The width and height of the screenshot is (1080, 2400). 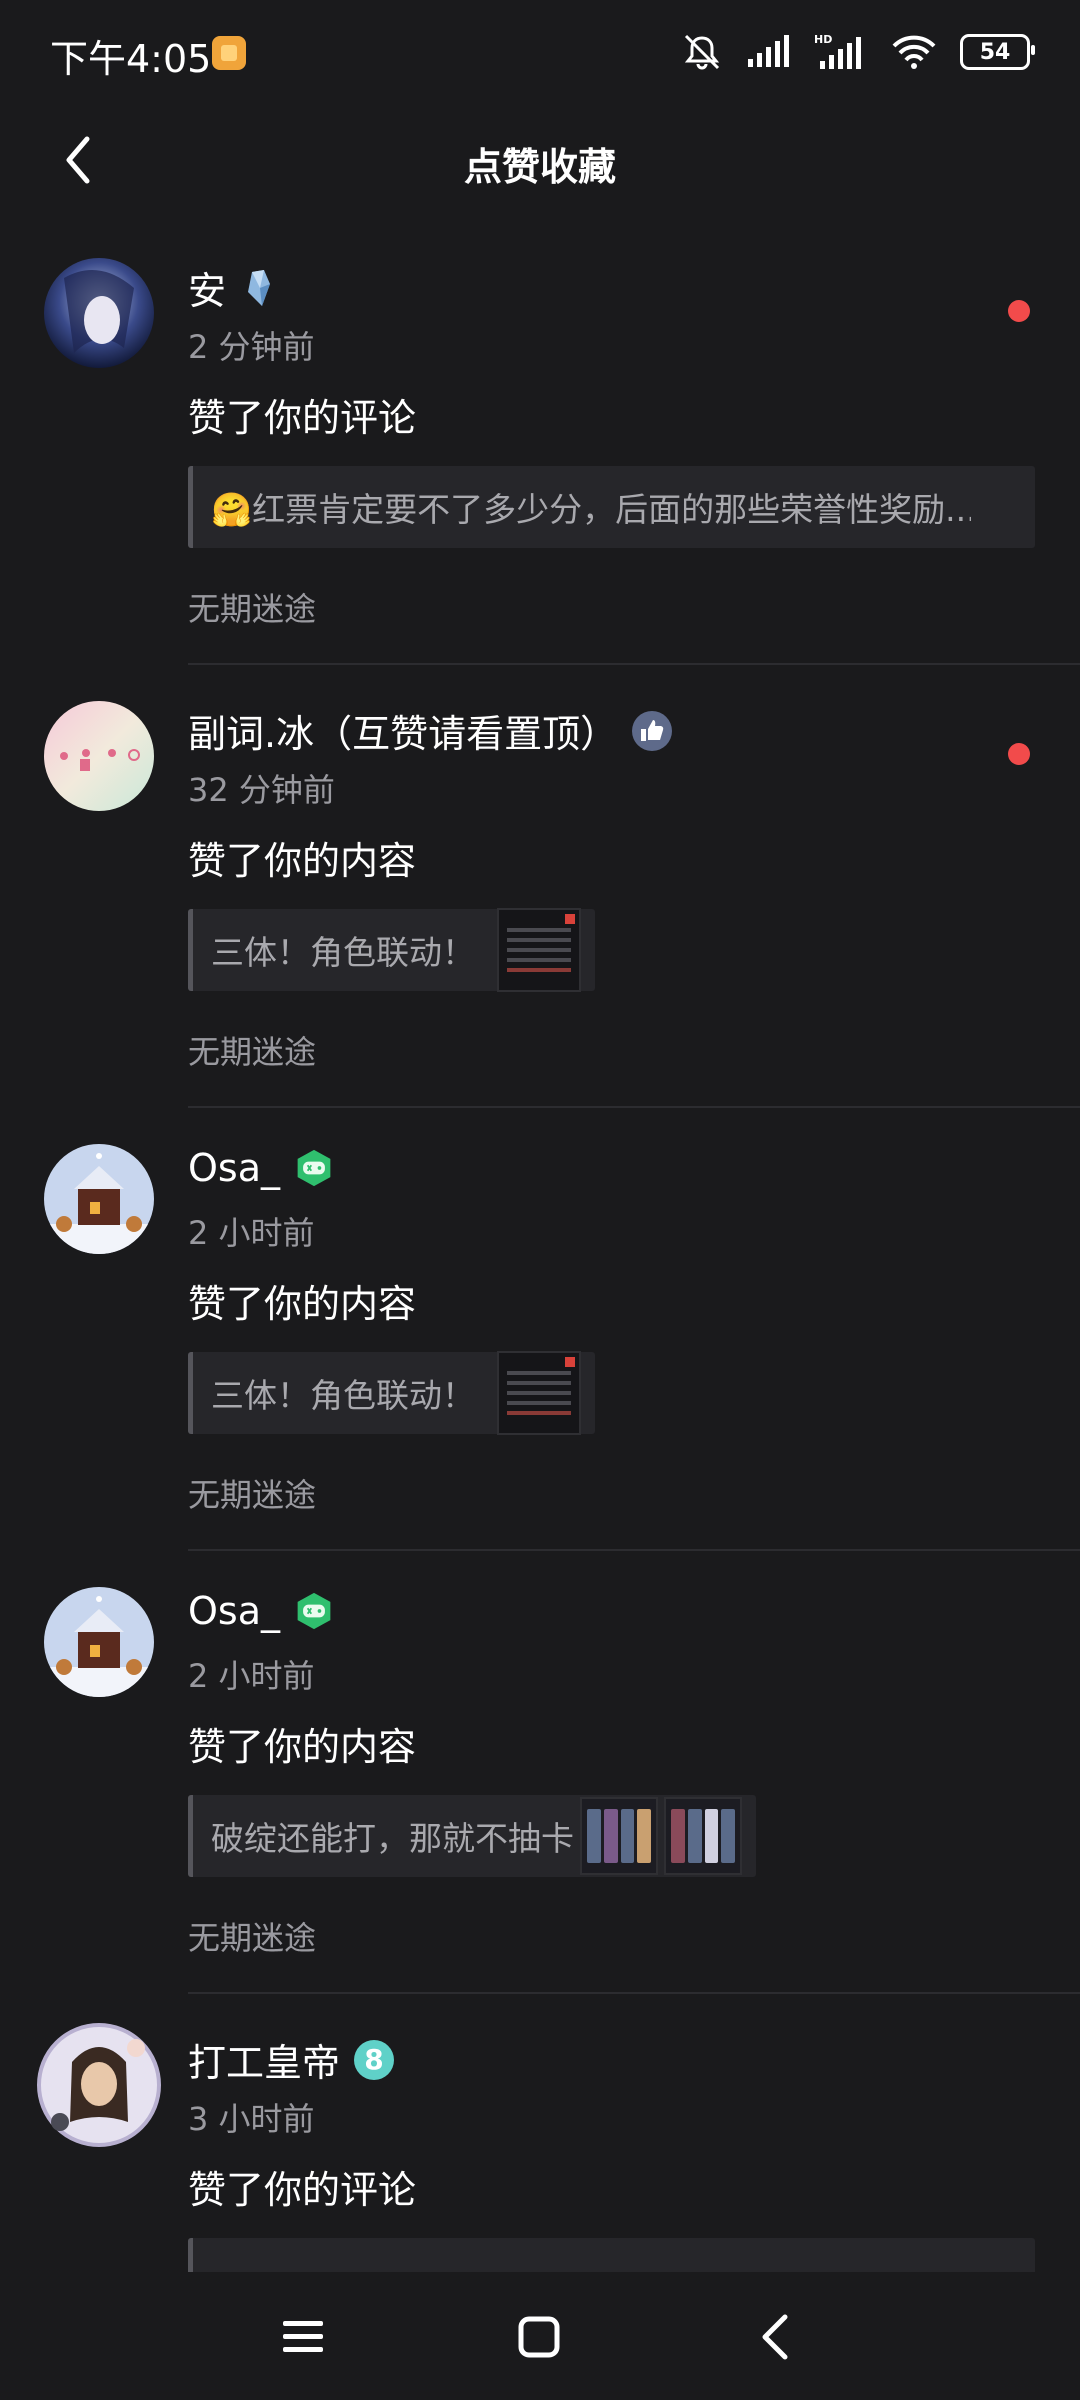 I want to click on crystal-badge-icon, so click(x=260, y=288).